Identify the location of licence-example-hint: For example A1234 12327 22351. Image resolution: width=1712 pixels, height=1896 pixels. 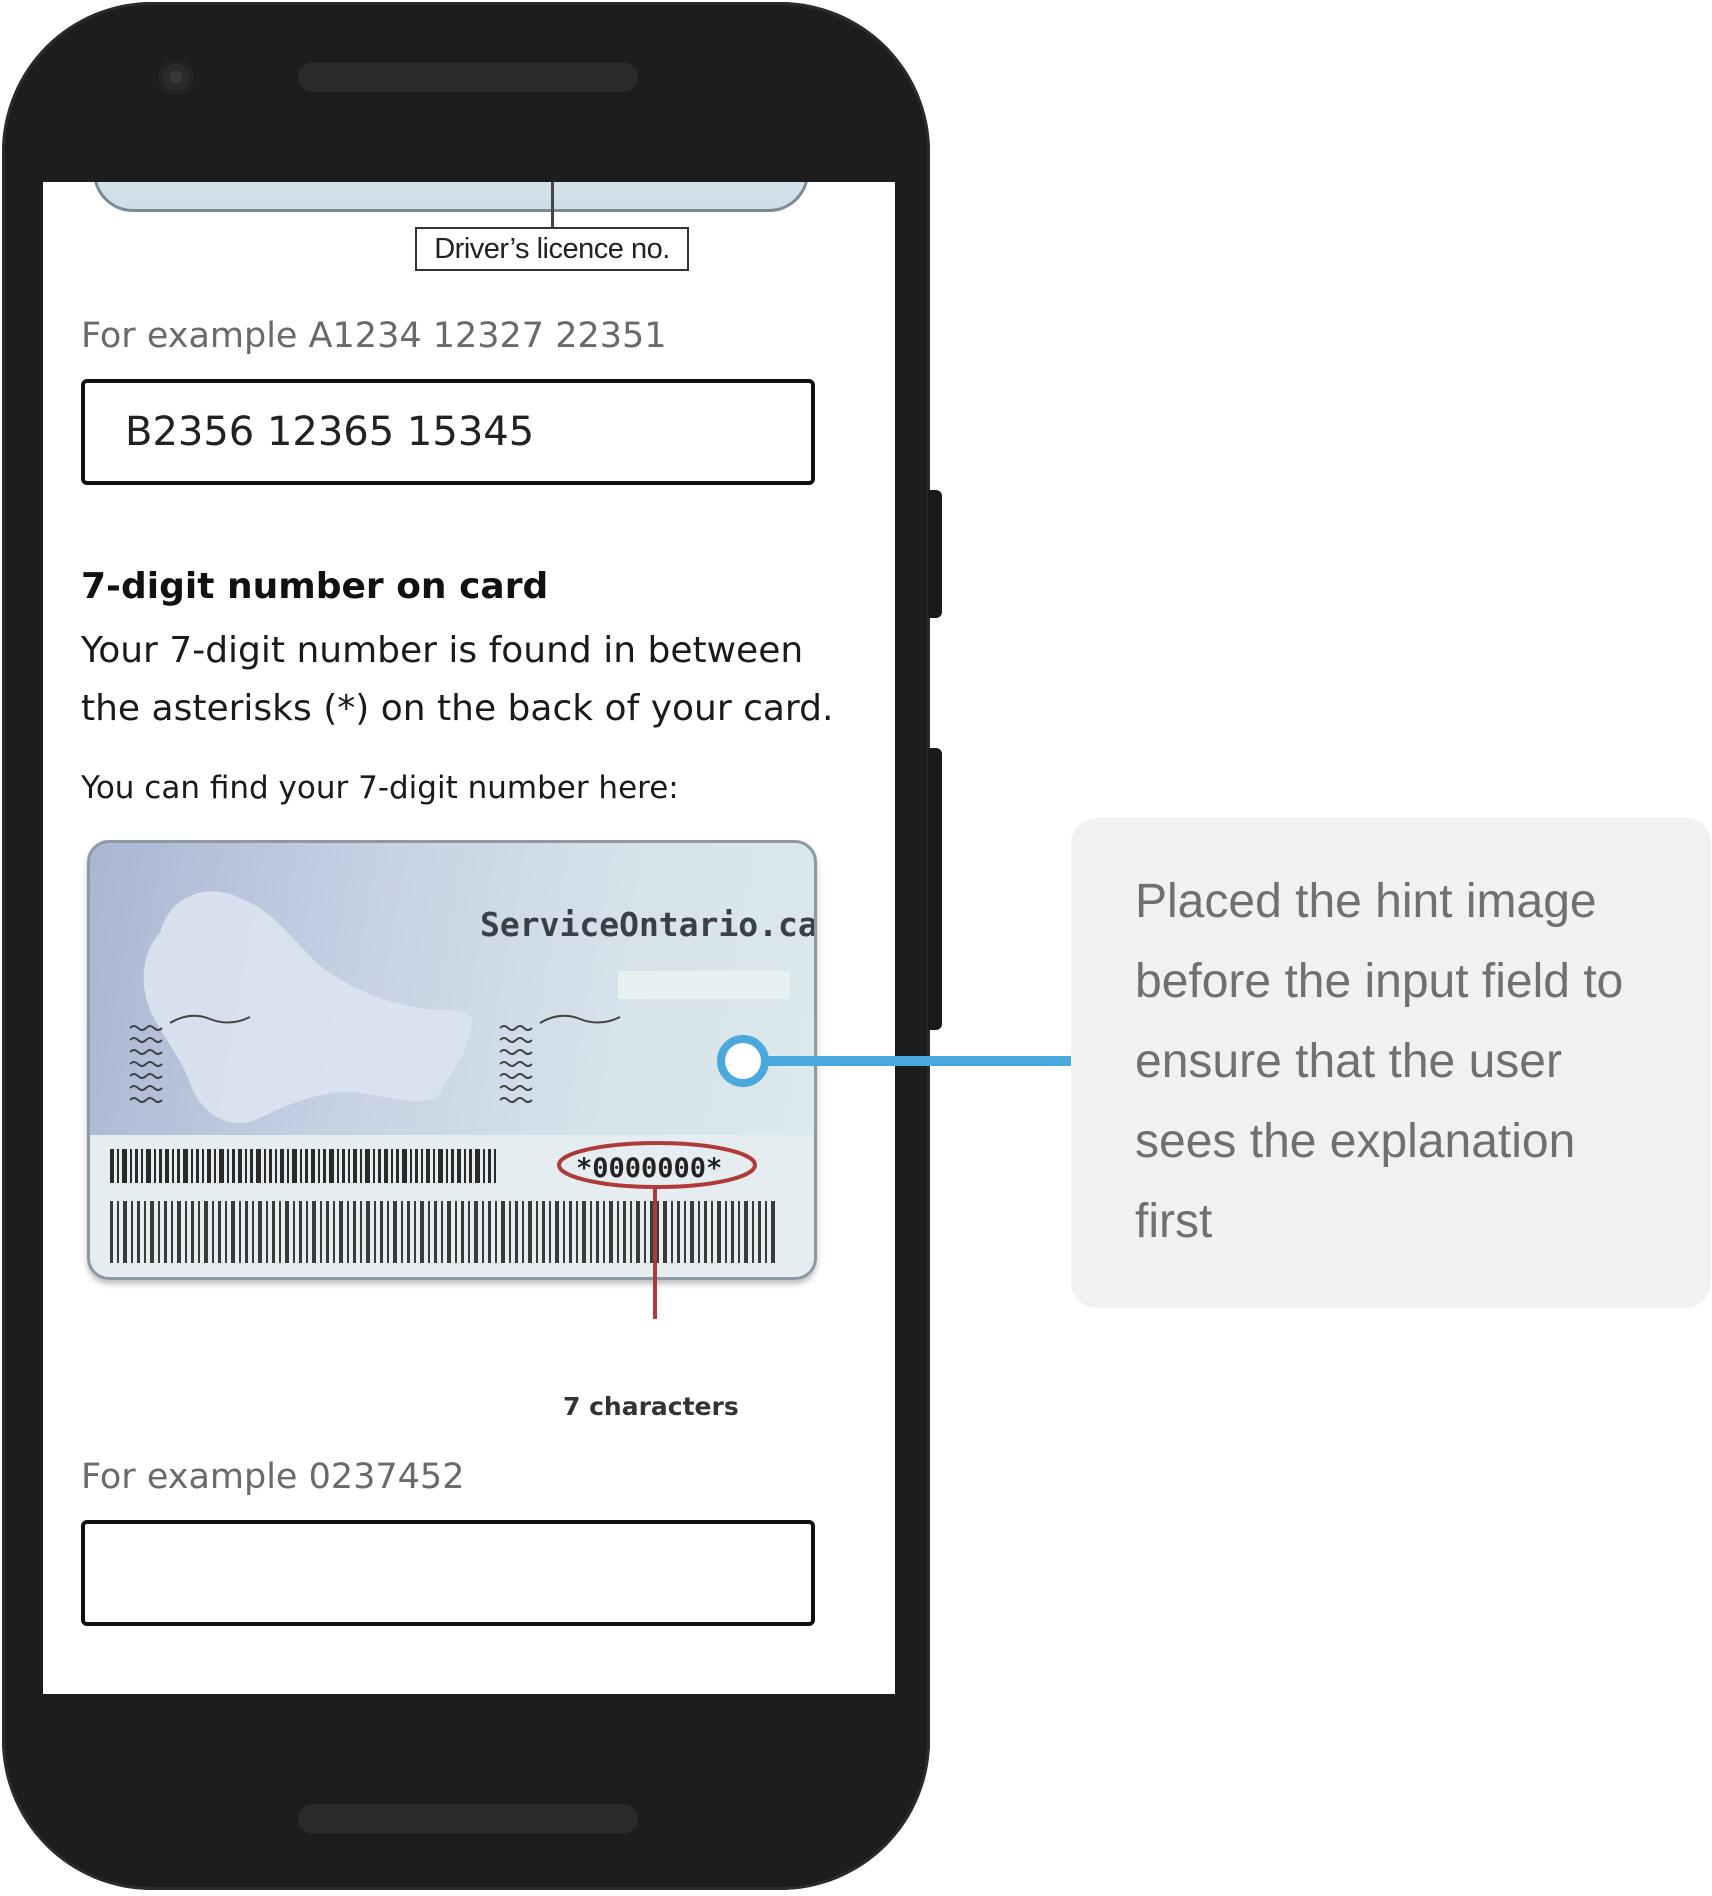
(374, 336).